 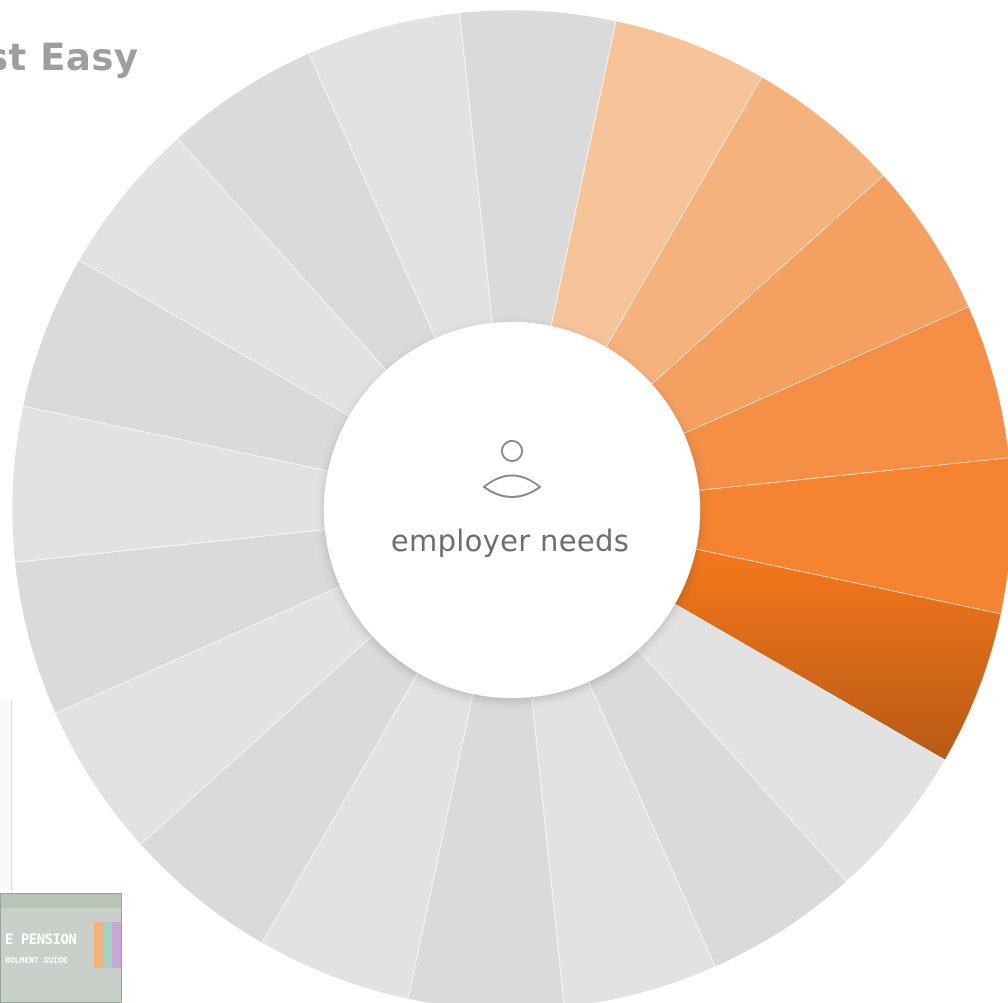 I want to click on thumb-title-line1: E PENSION, so click(x=41, y=940).